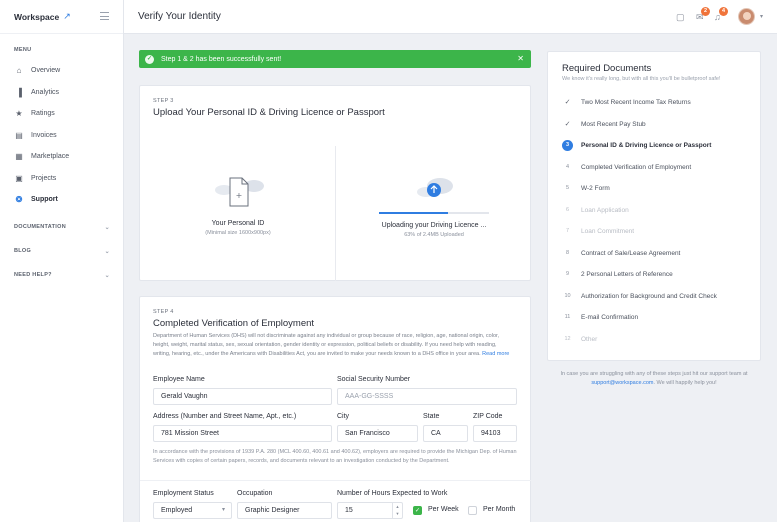 This screenshot has height=522, width=777. Describe the element at coordinates (19, 157) in the screenshot. I see `store-icon: ▦` at that location.